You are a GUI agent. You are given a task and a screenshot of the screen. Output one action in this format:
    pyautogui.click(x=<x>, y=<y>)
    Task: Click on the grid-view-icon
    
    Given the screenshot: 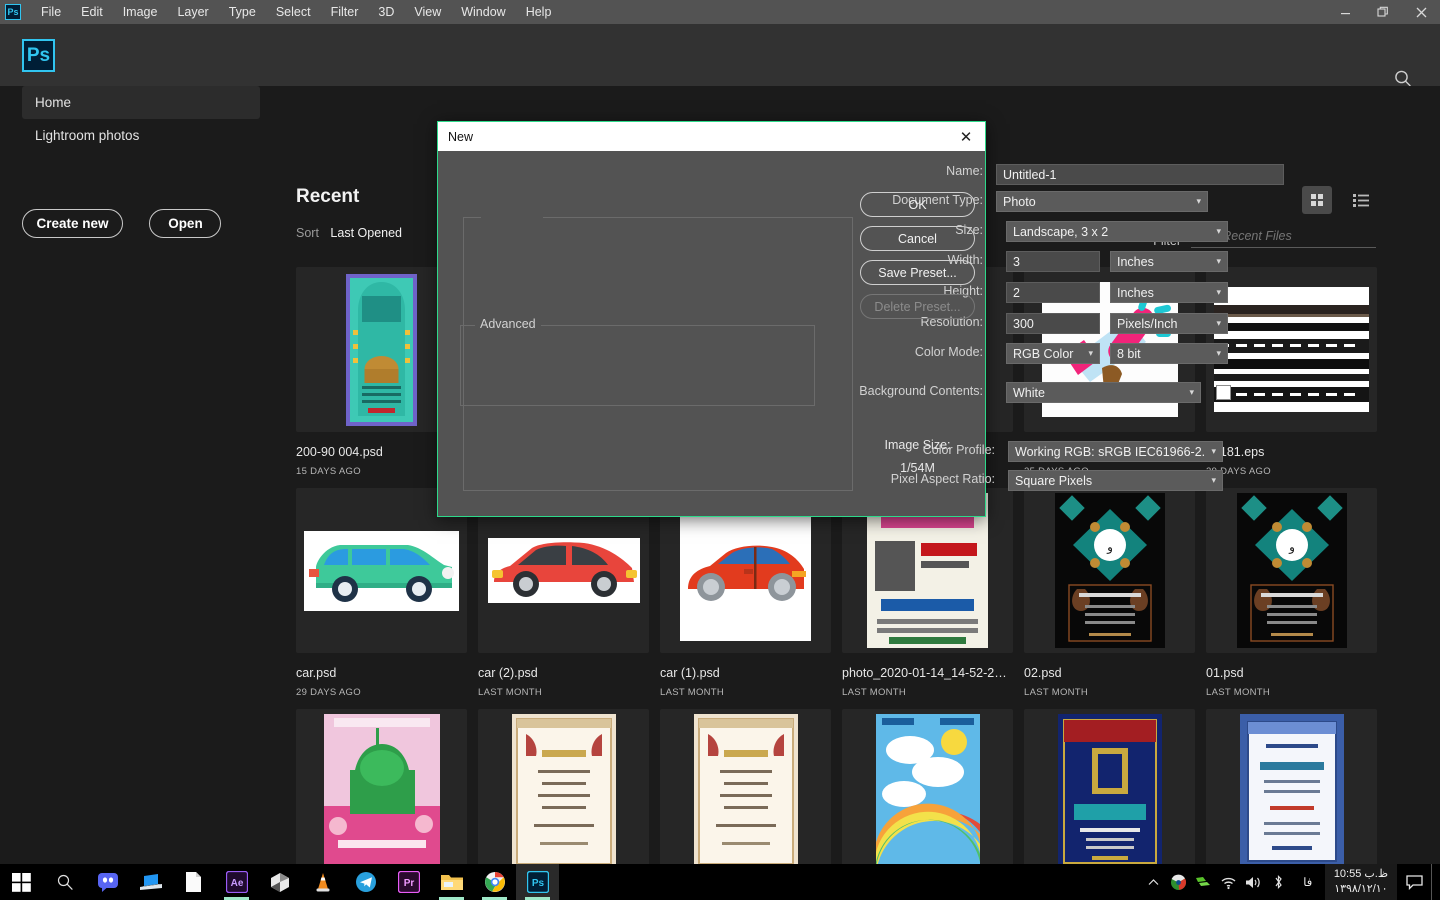 What is the action you would take?
    pyautogui.click(x=1317, y=200)
    